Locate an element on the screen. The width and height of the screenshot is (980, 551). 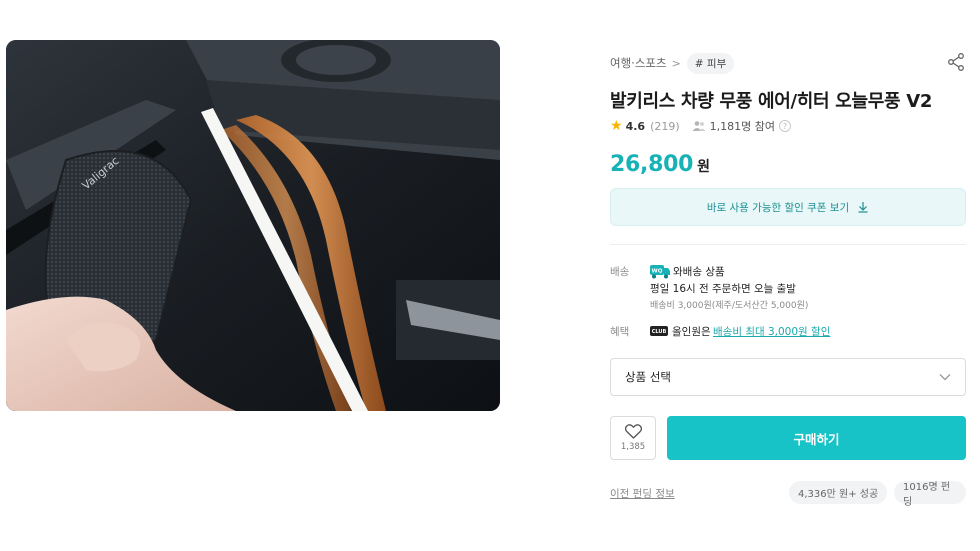
coupon-label: 바로 사용 가능한 할인 쿠폰 보기 is located at coordinates (778, 207).